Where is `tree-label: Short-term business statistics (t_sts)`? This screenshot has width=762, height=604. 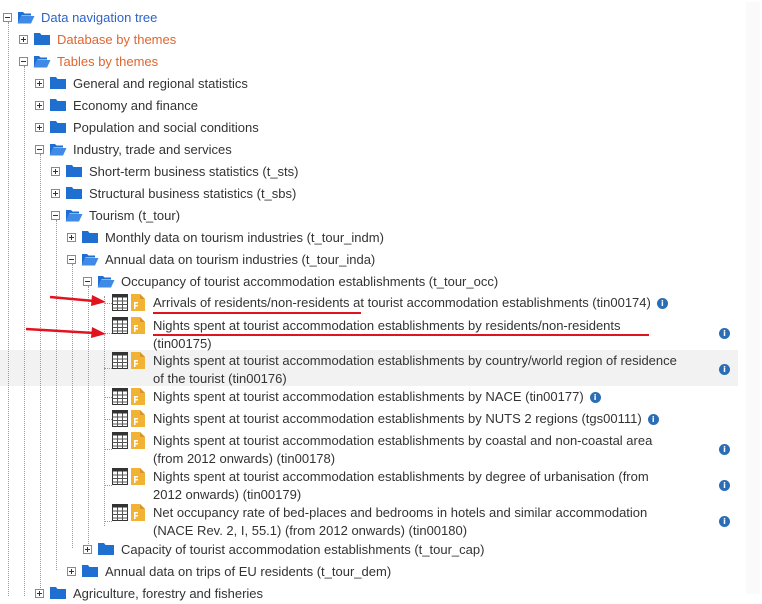 tree-label: Short-term business statistics (t_sts) is located at coordinates (194, 171).